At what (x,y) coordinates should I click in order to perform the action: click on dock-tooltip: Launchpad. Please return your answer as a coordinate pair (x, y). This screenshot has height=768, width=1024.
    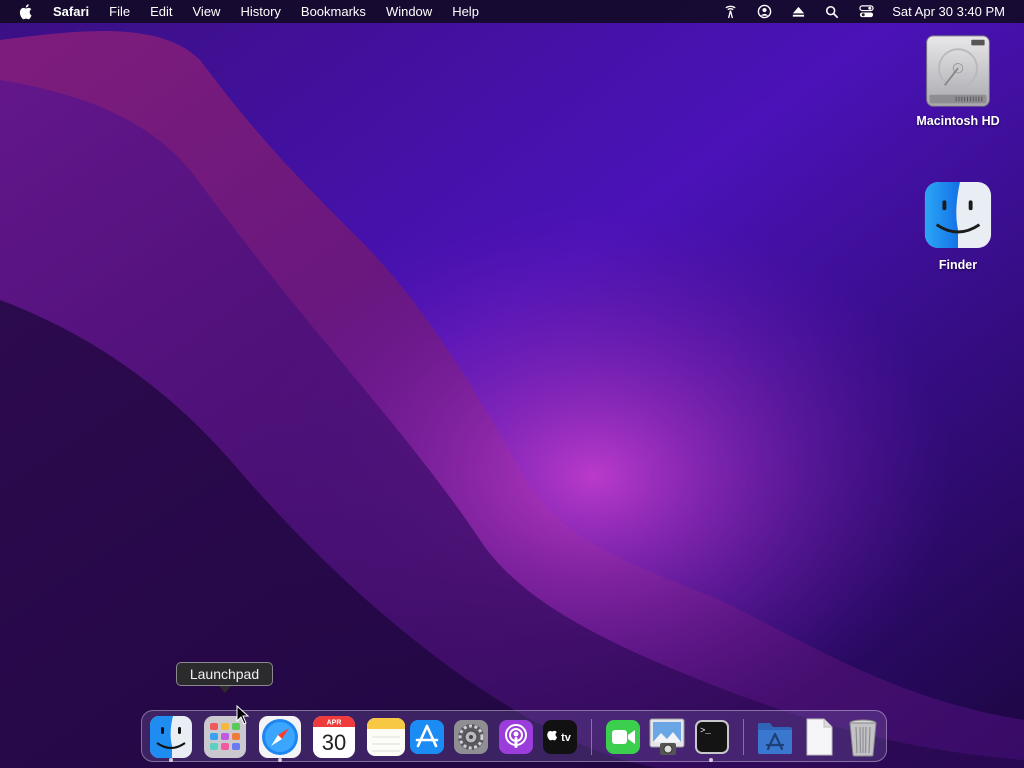
    Looking at the image, I should click on (224, 674).